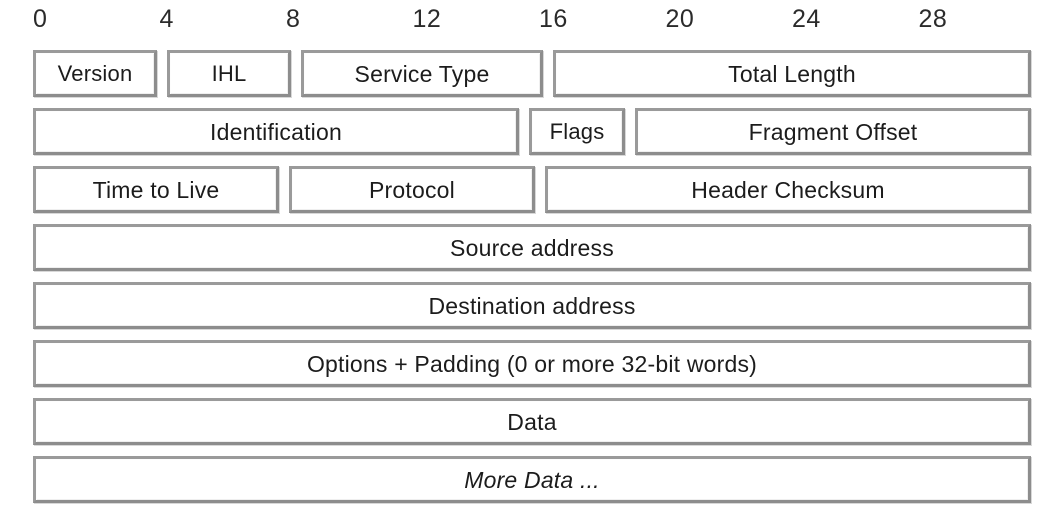  I want to click on bit-tick-16: 16, so click(553, 19).